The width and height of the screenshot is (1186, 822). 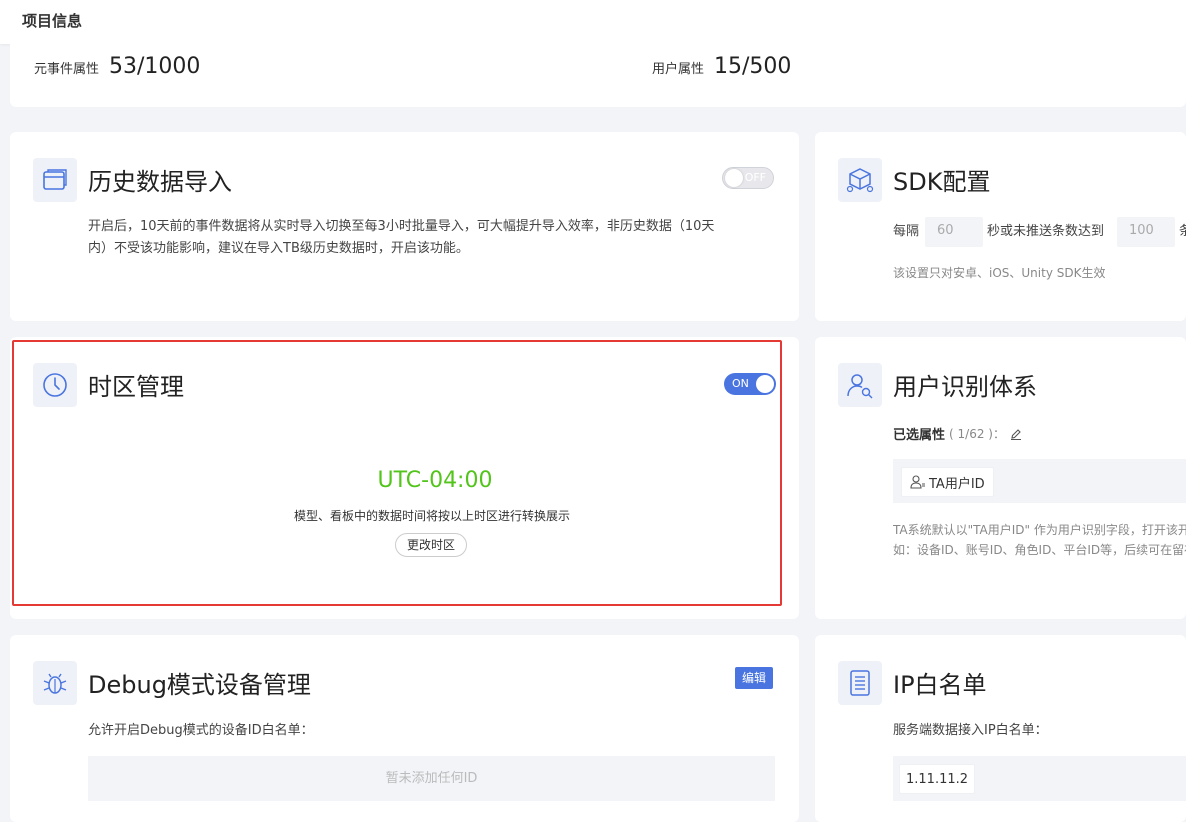 What do you see at coordinates (67, 69) in the screenshot?
I see `event-quota-label: 元事件属性` at bounding box center [67, 69].